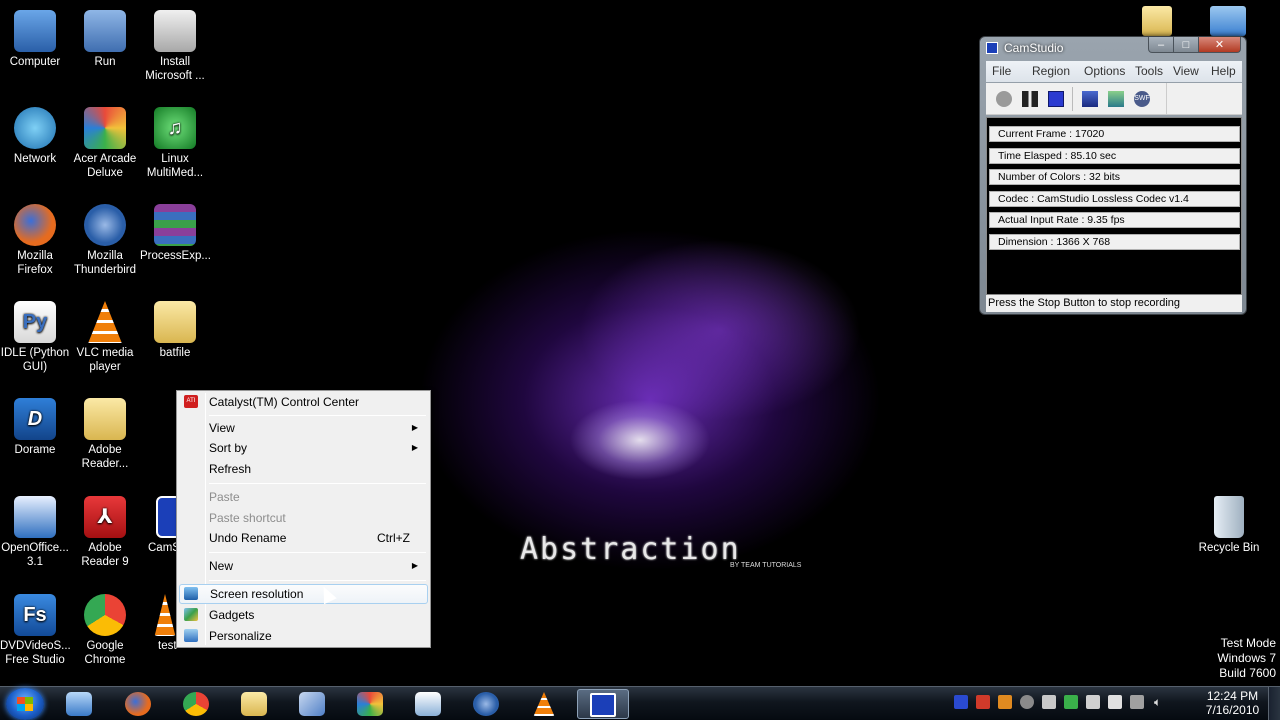 The height and width of the screenshot is (720, 1280). I want to click on taskbar-chrome-button, so click(197, 704).